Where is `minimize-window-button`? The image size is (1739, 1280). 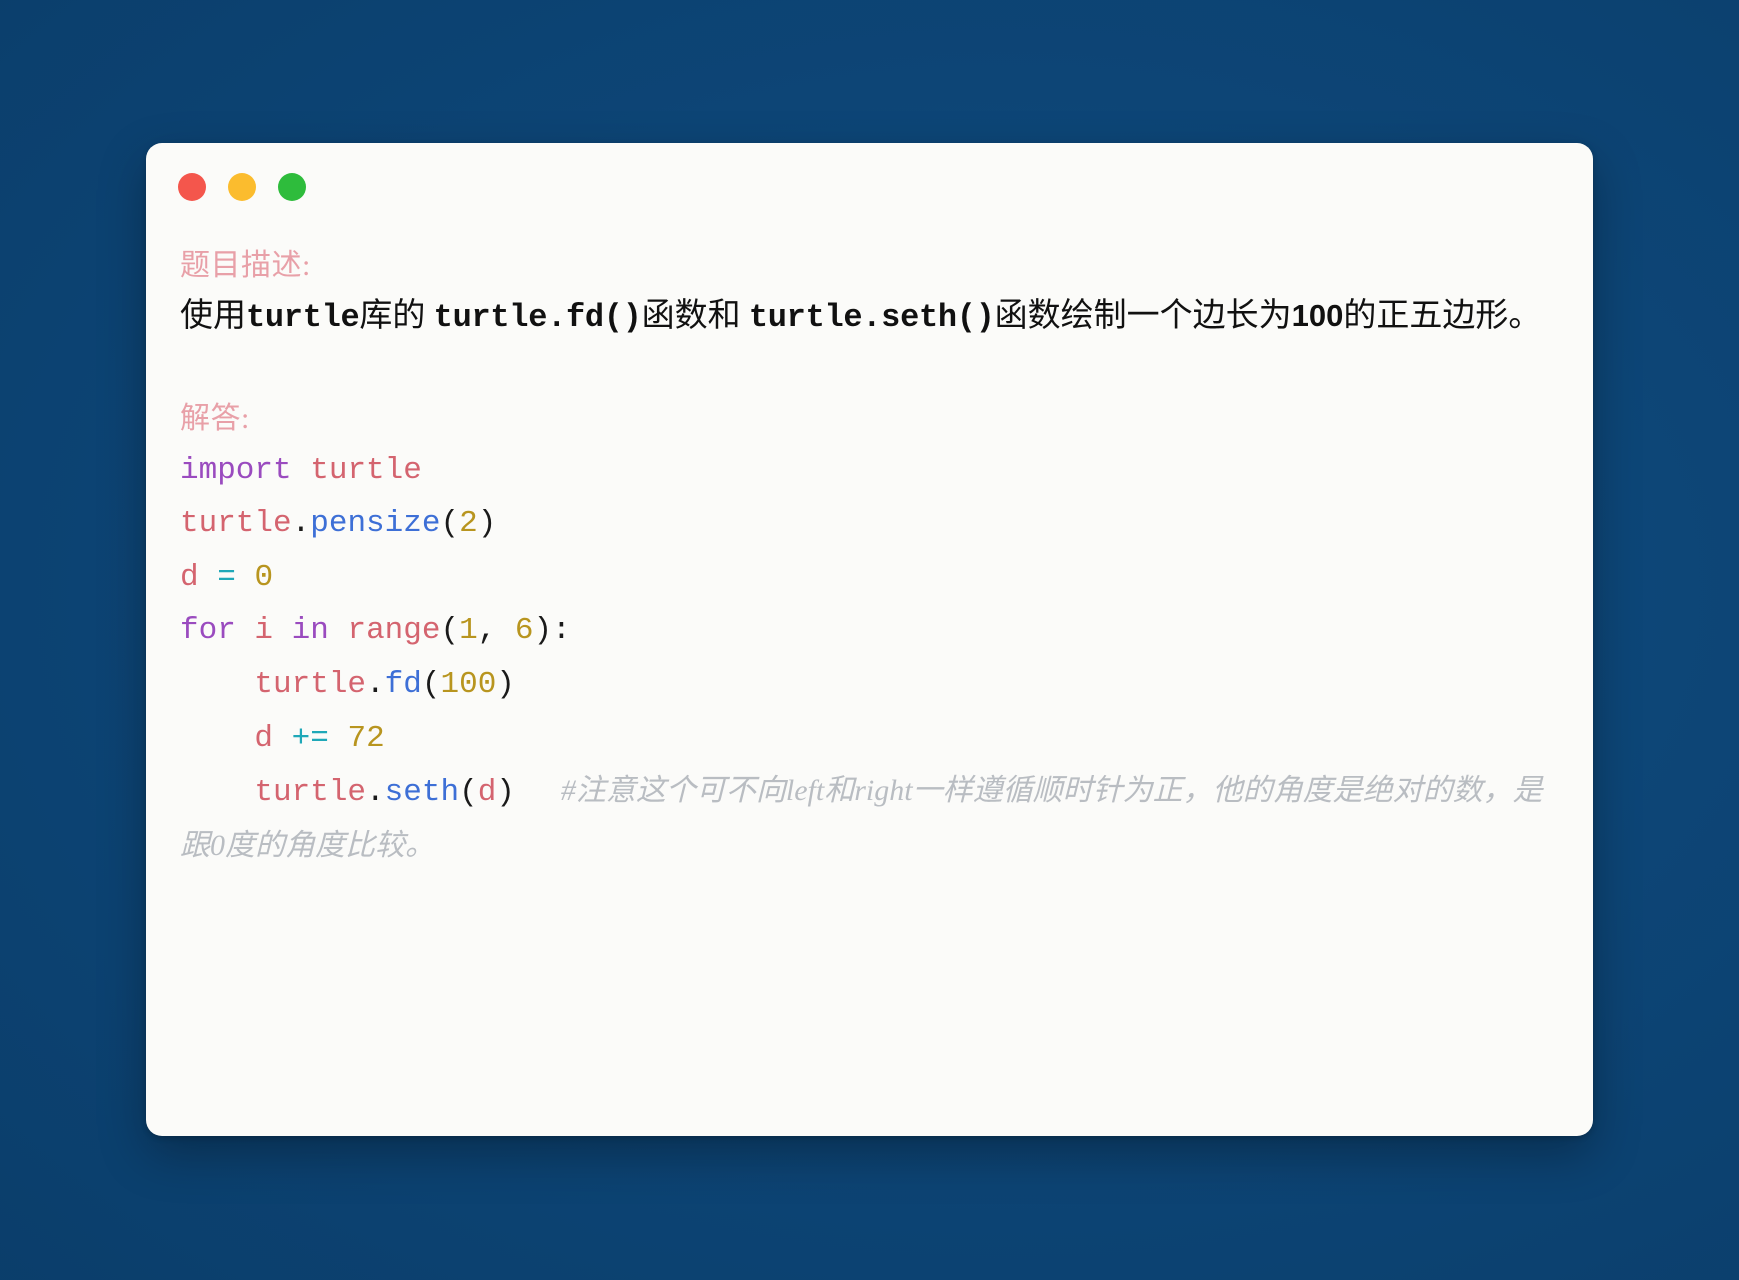 minimize-window-button is located at coordinates (242, 187).